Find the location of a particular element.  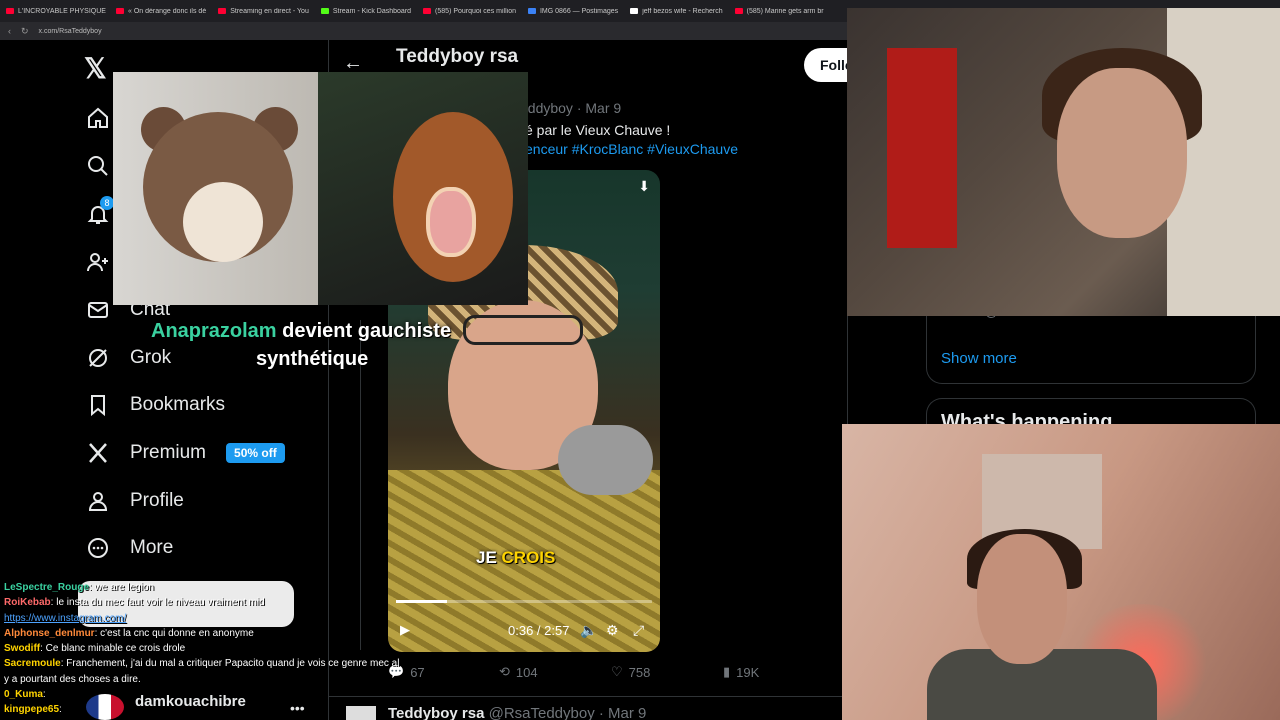

heart-icon: ♡ is located at coordinates (617, 671).